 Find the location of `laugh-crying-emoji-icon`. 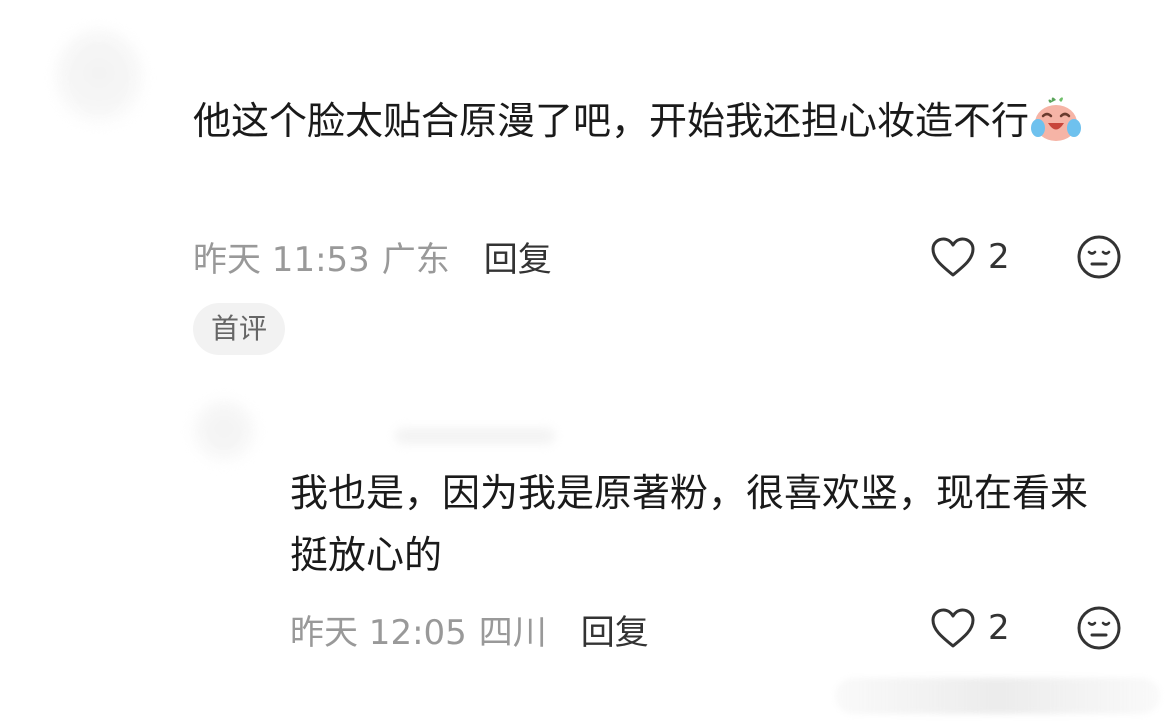

laugh-crying-emoji-icon is located at coordinates (1056, 119).